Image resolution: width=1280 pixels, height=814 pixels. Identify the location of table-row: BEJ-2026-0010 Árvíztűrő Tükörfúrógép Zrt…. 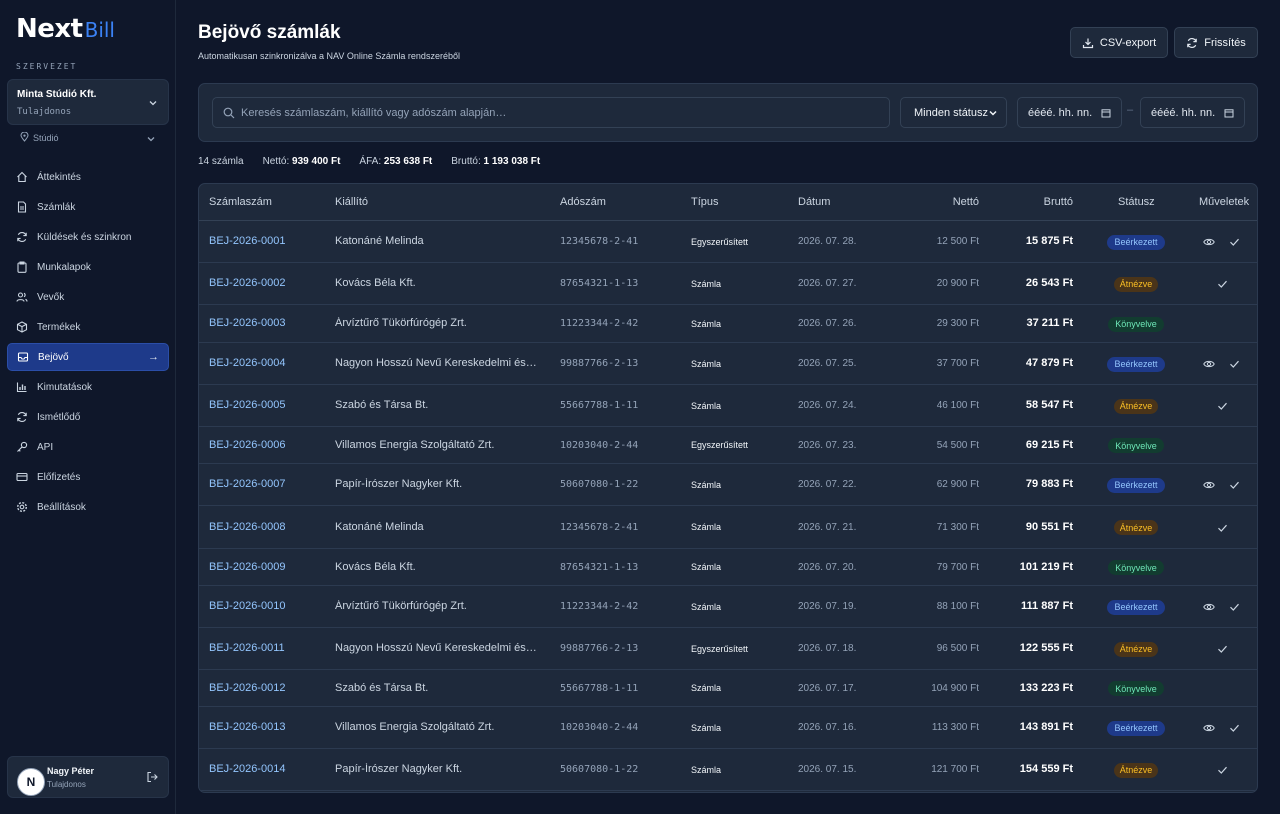
(728, 607).